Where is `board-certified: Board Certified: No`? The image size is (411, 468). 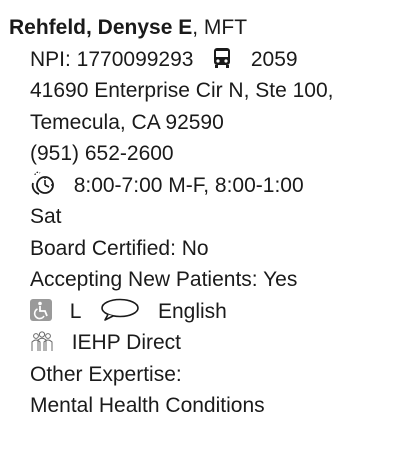
board-certified: Board Certified: No is located at coordinates (119, 248).